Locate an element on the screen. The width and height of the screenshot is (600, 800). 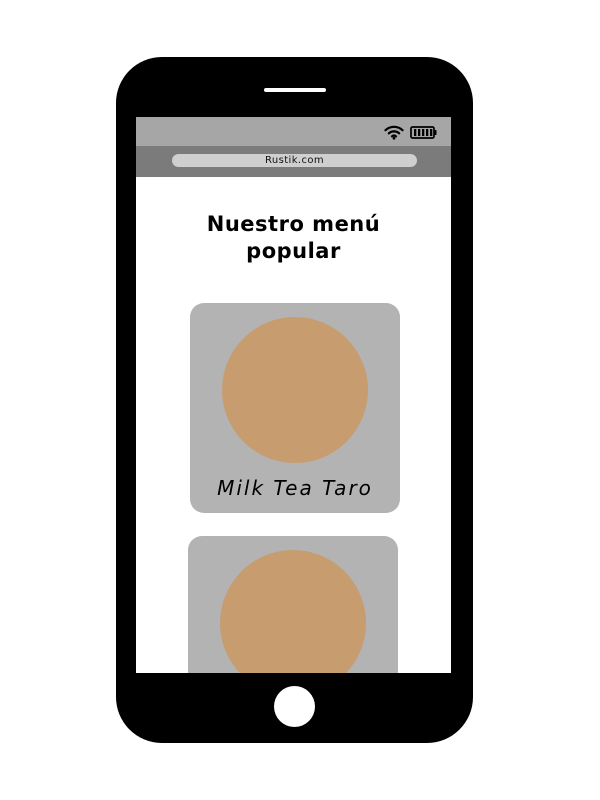
menu-item-card is located at coordinates (293, 604).